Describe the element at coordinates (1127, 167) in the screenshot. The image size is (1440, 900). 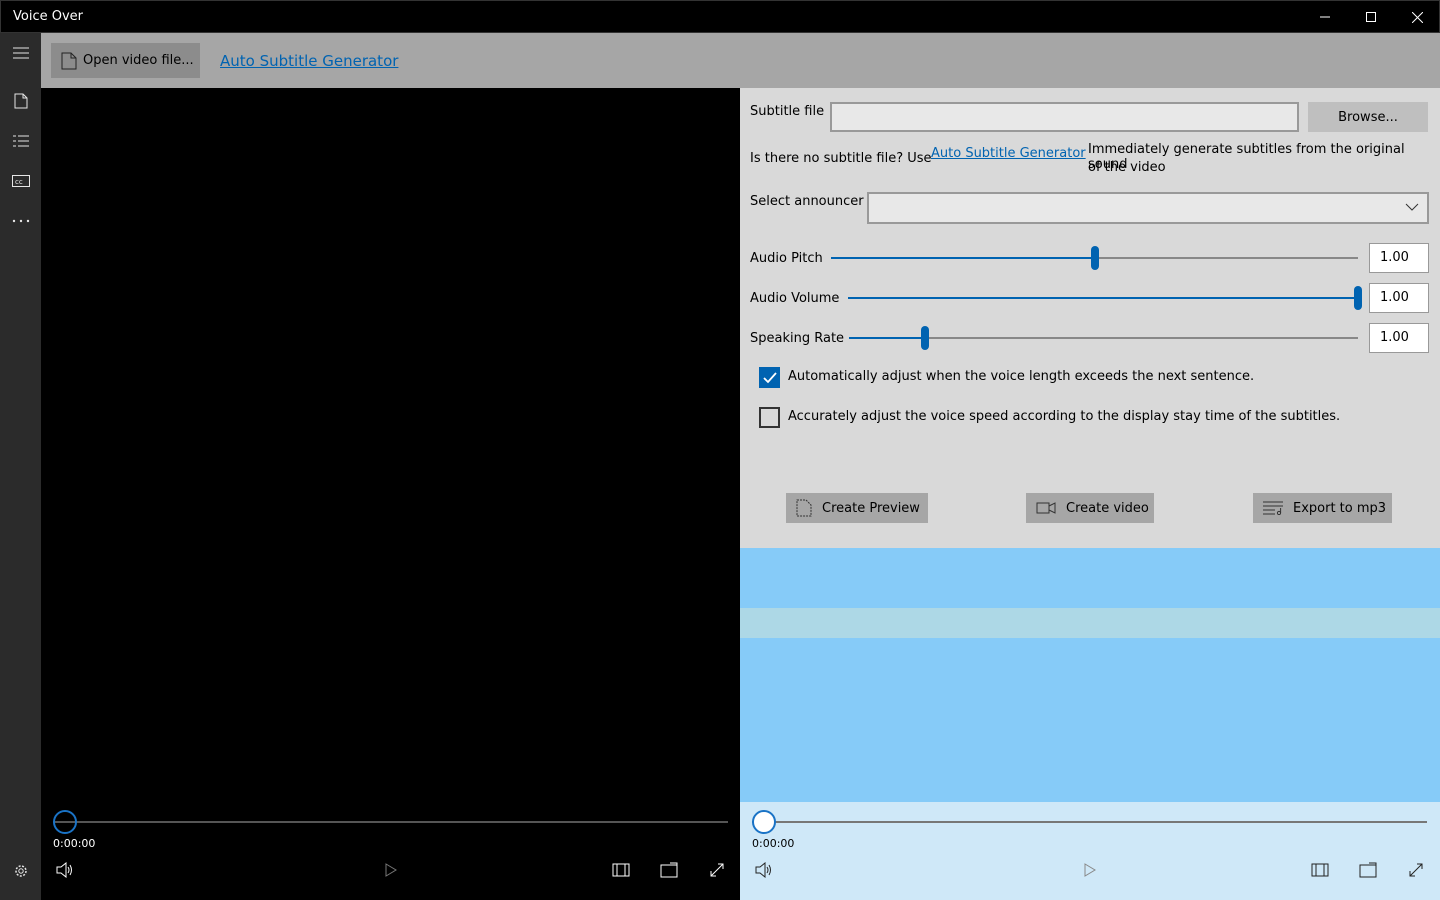
I see `auto-subtitle-description-line2: of the video` at that location.